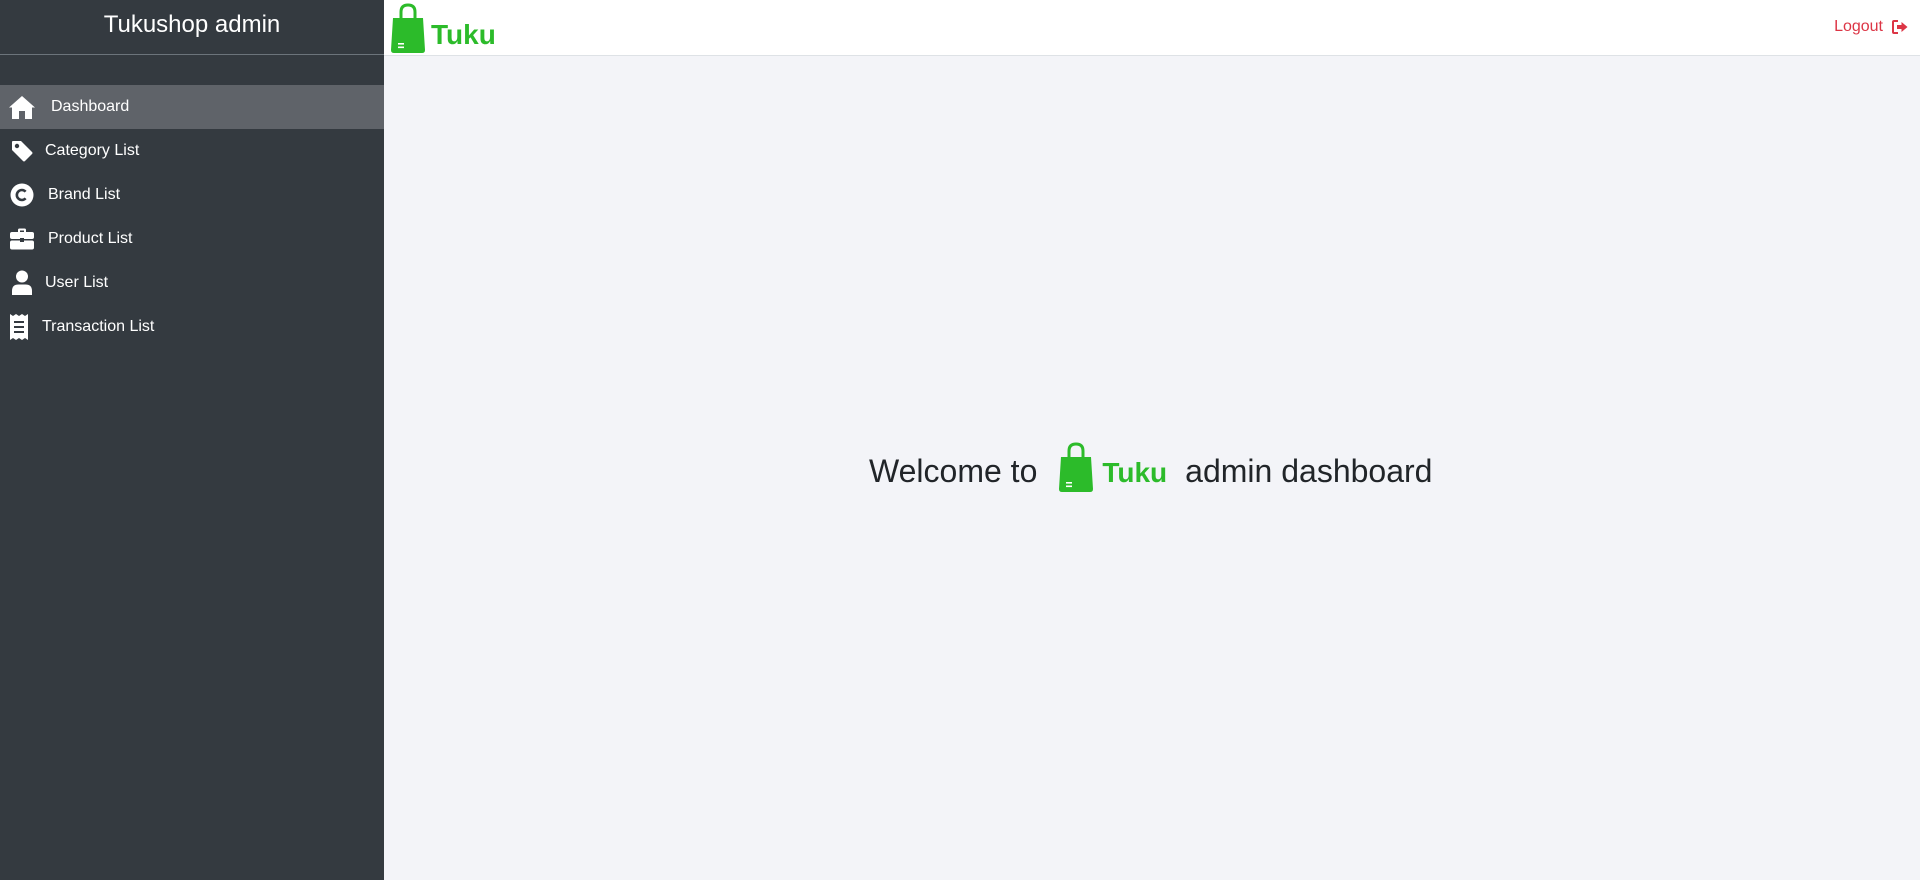  What do you see at coordinates (463, 34) in the screenshot?
I see `brand-name: Tuku` at bounding box center [463, 34].